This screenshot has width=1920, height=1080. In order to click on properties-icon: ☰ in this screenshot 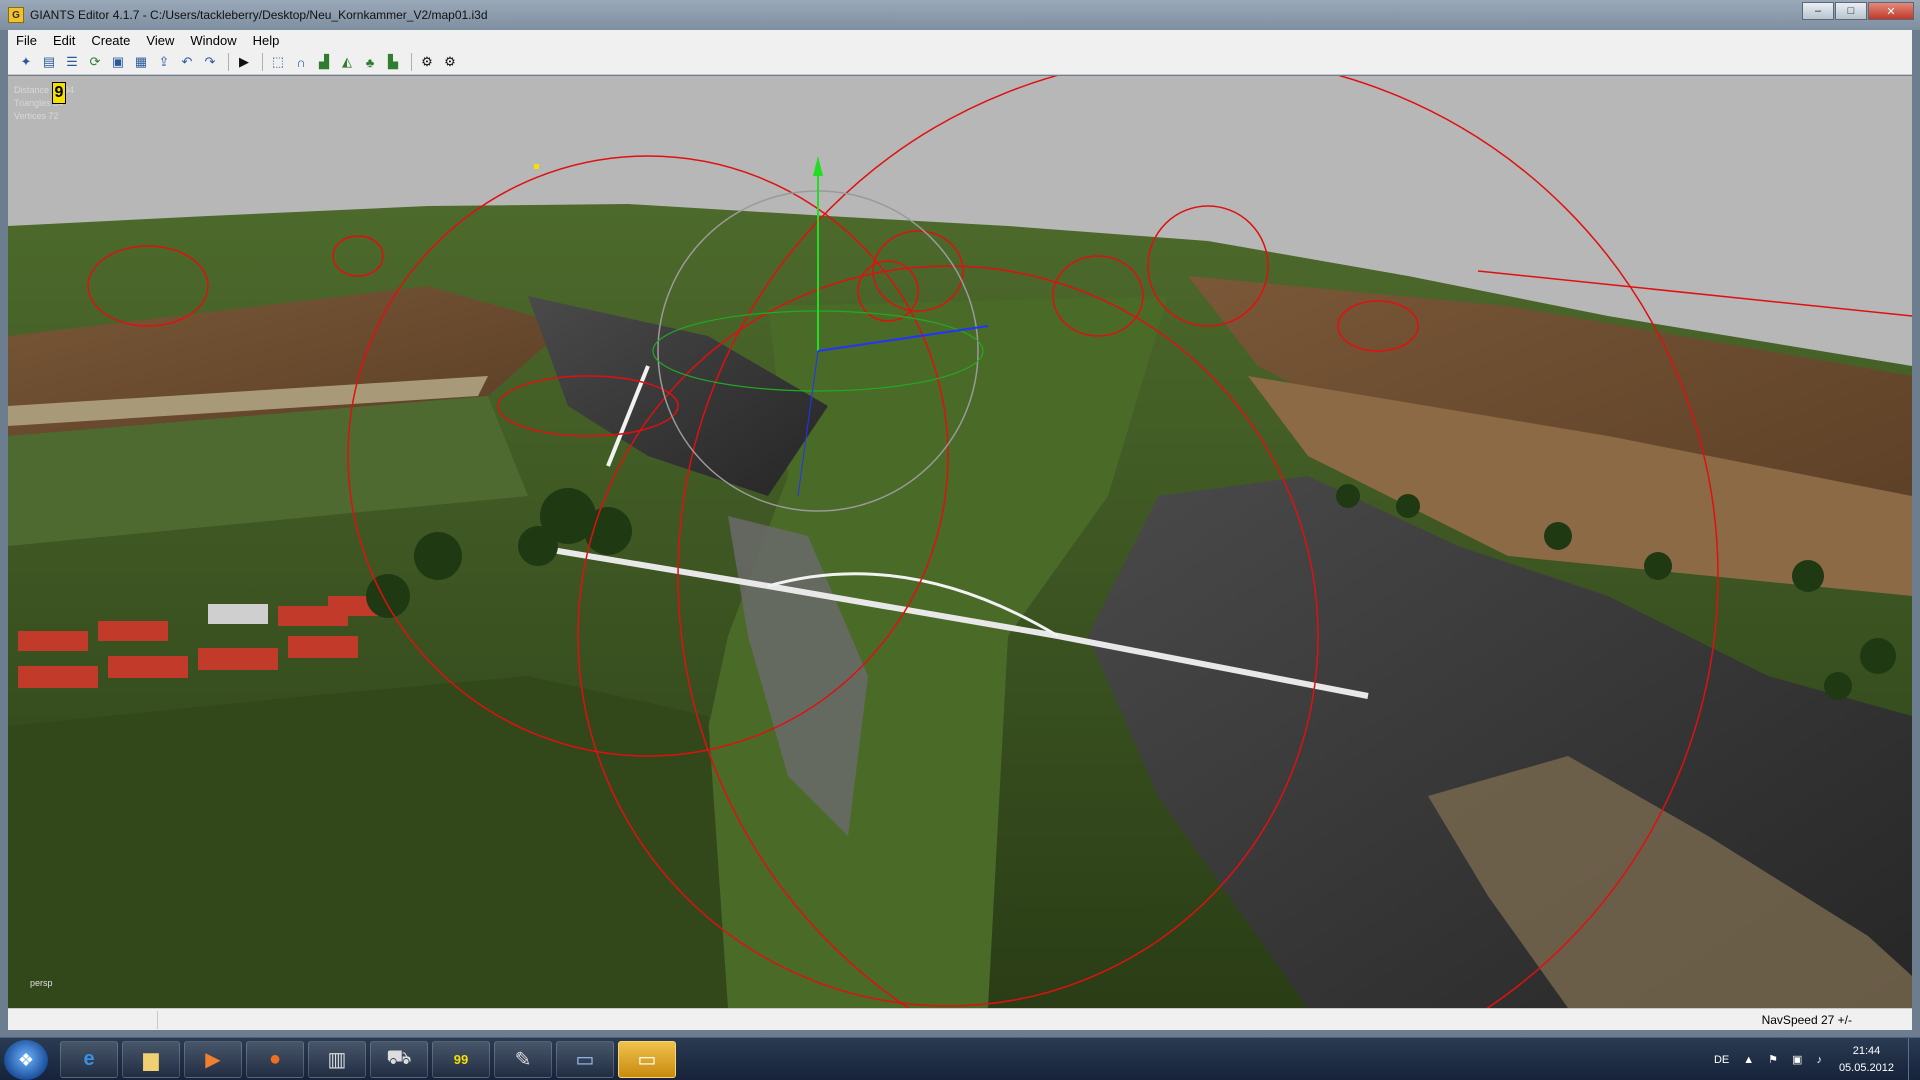, I will do `click(72, 62)`.